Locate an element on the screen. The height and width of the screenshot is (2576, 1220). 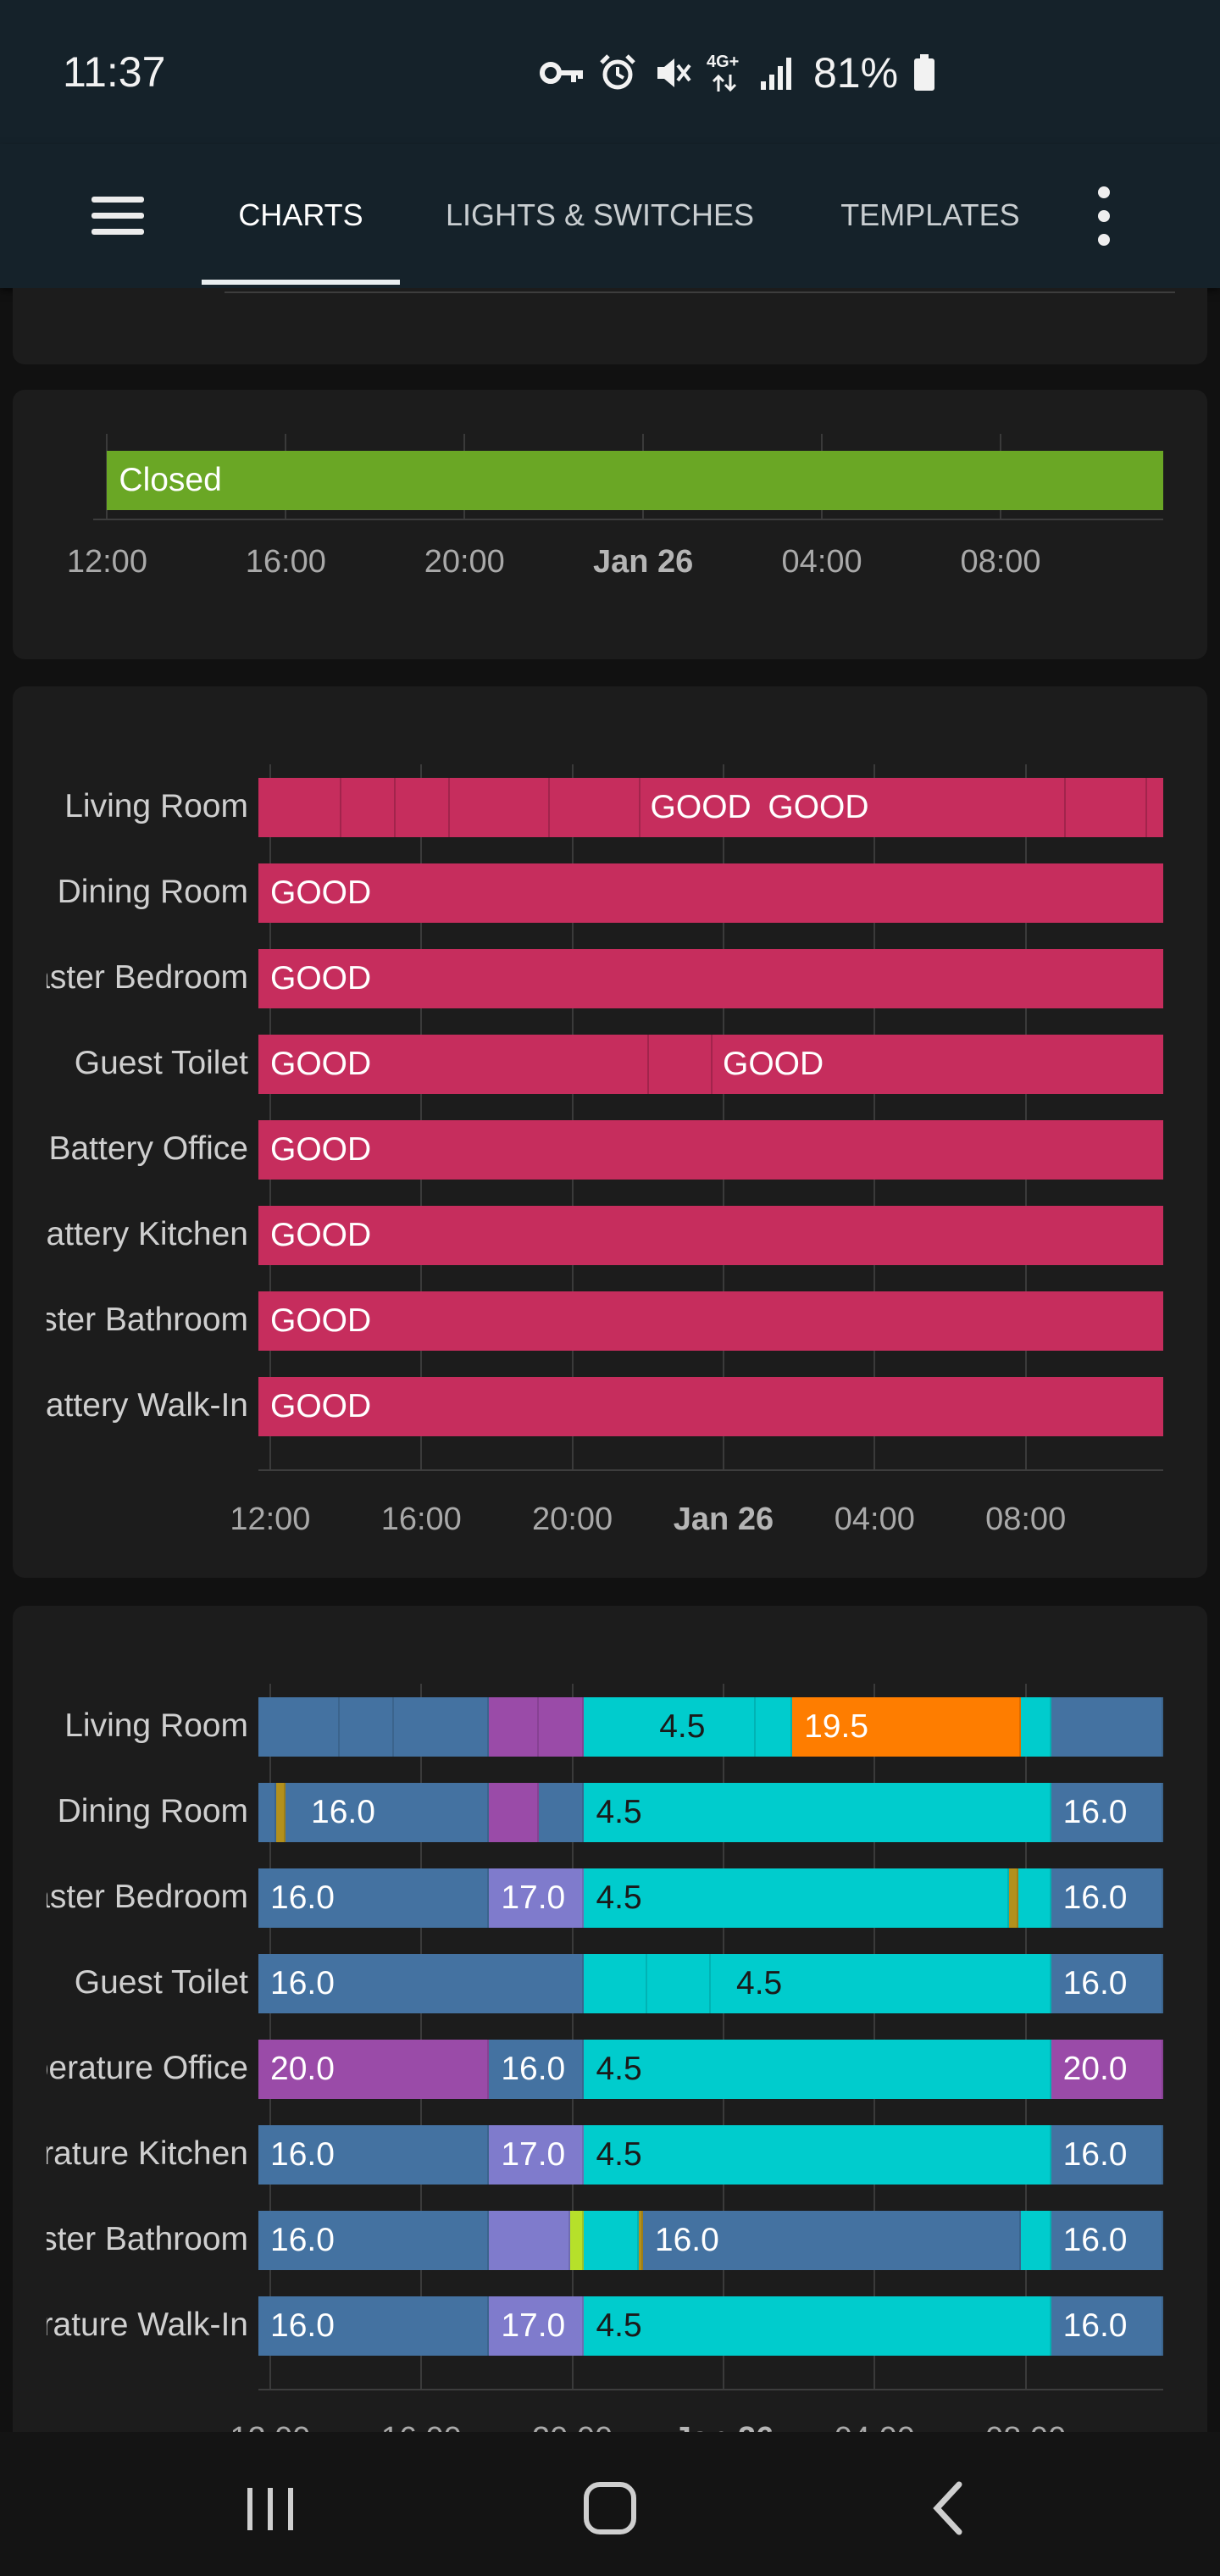
tab-label: CHARTS is located at coordinates (300, 214).